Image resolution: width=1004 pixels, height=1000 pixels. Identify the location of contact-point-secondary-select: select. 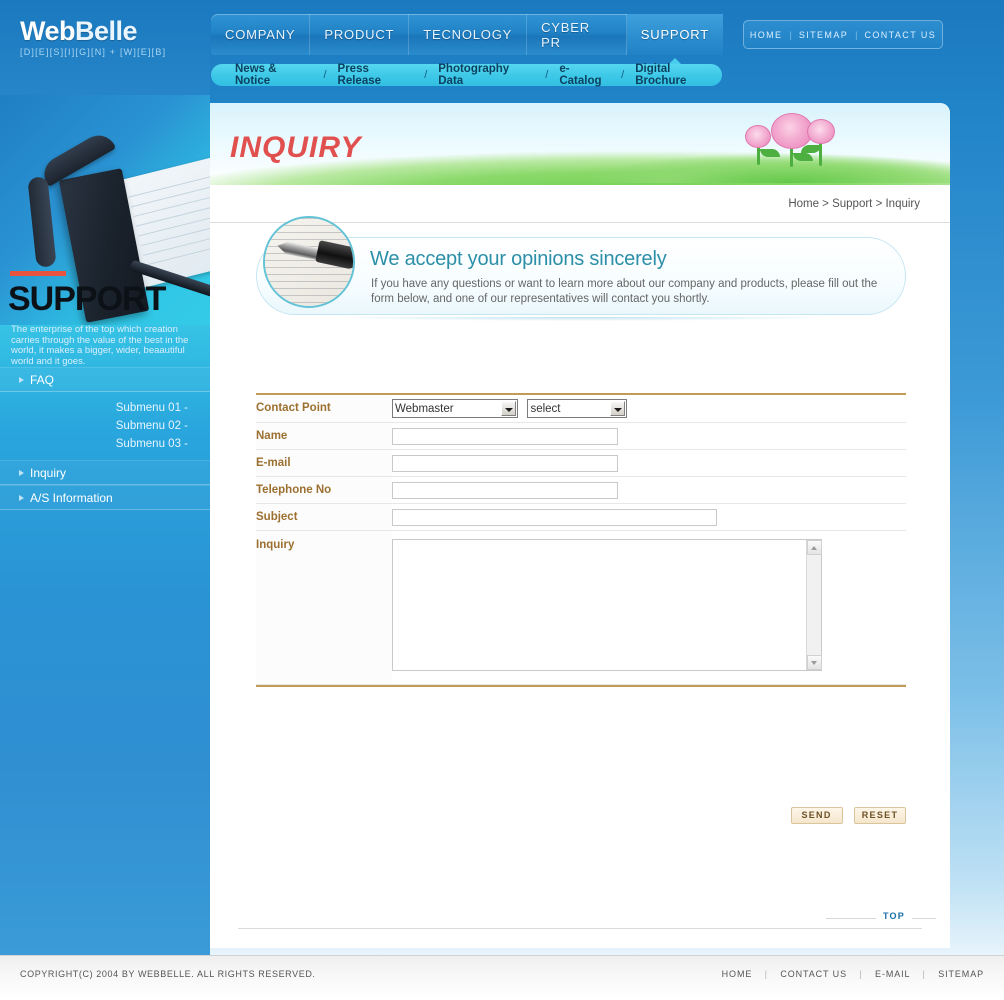
(577, 408).